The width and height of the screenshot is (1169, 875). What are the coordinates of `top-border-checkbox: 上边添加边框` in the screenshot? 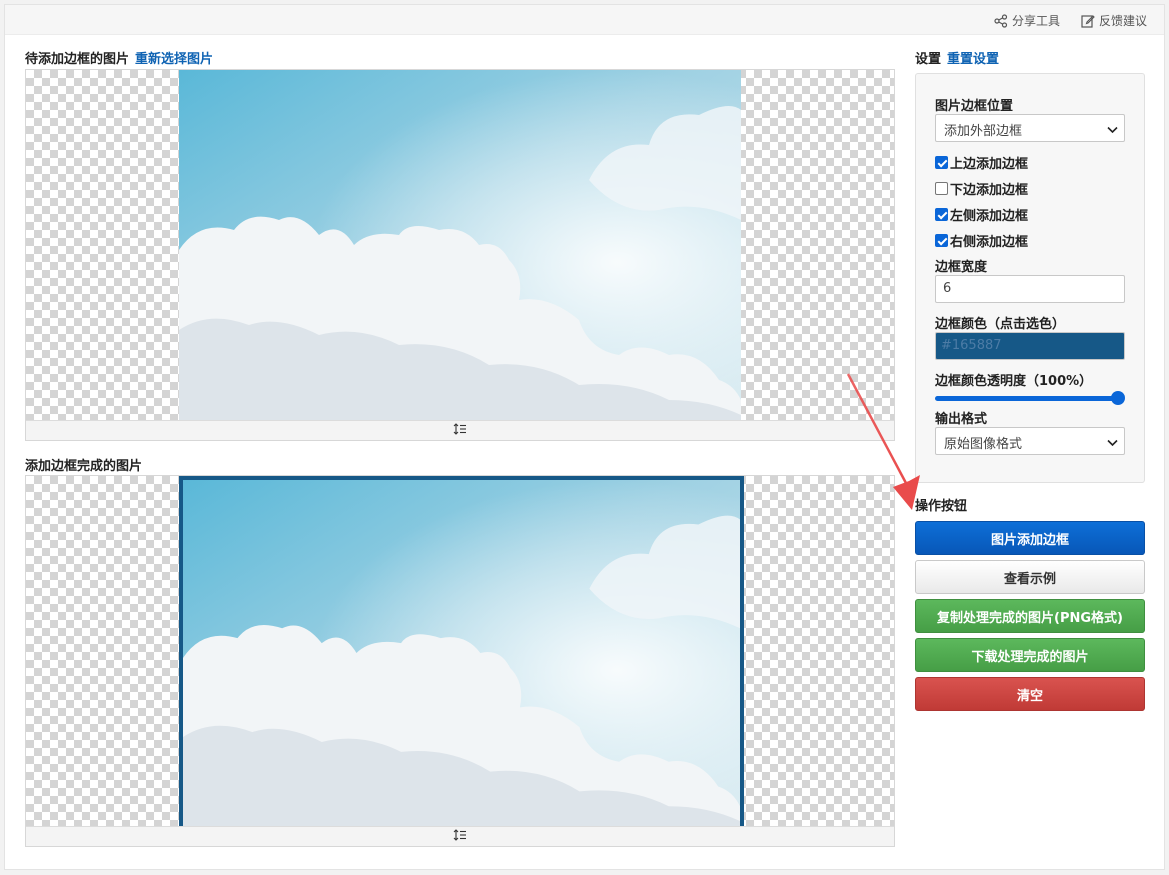 It's located at (981, 162).